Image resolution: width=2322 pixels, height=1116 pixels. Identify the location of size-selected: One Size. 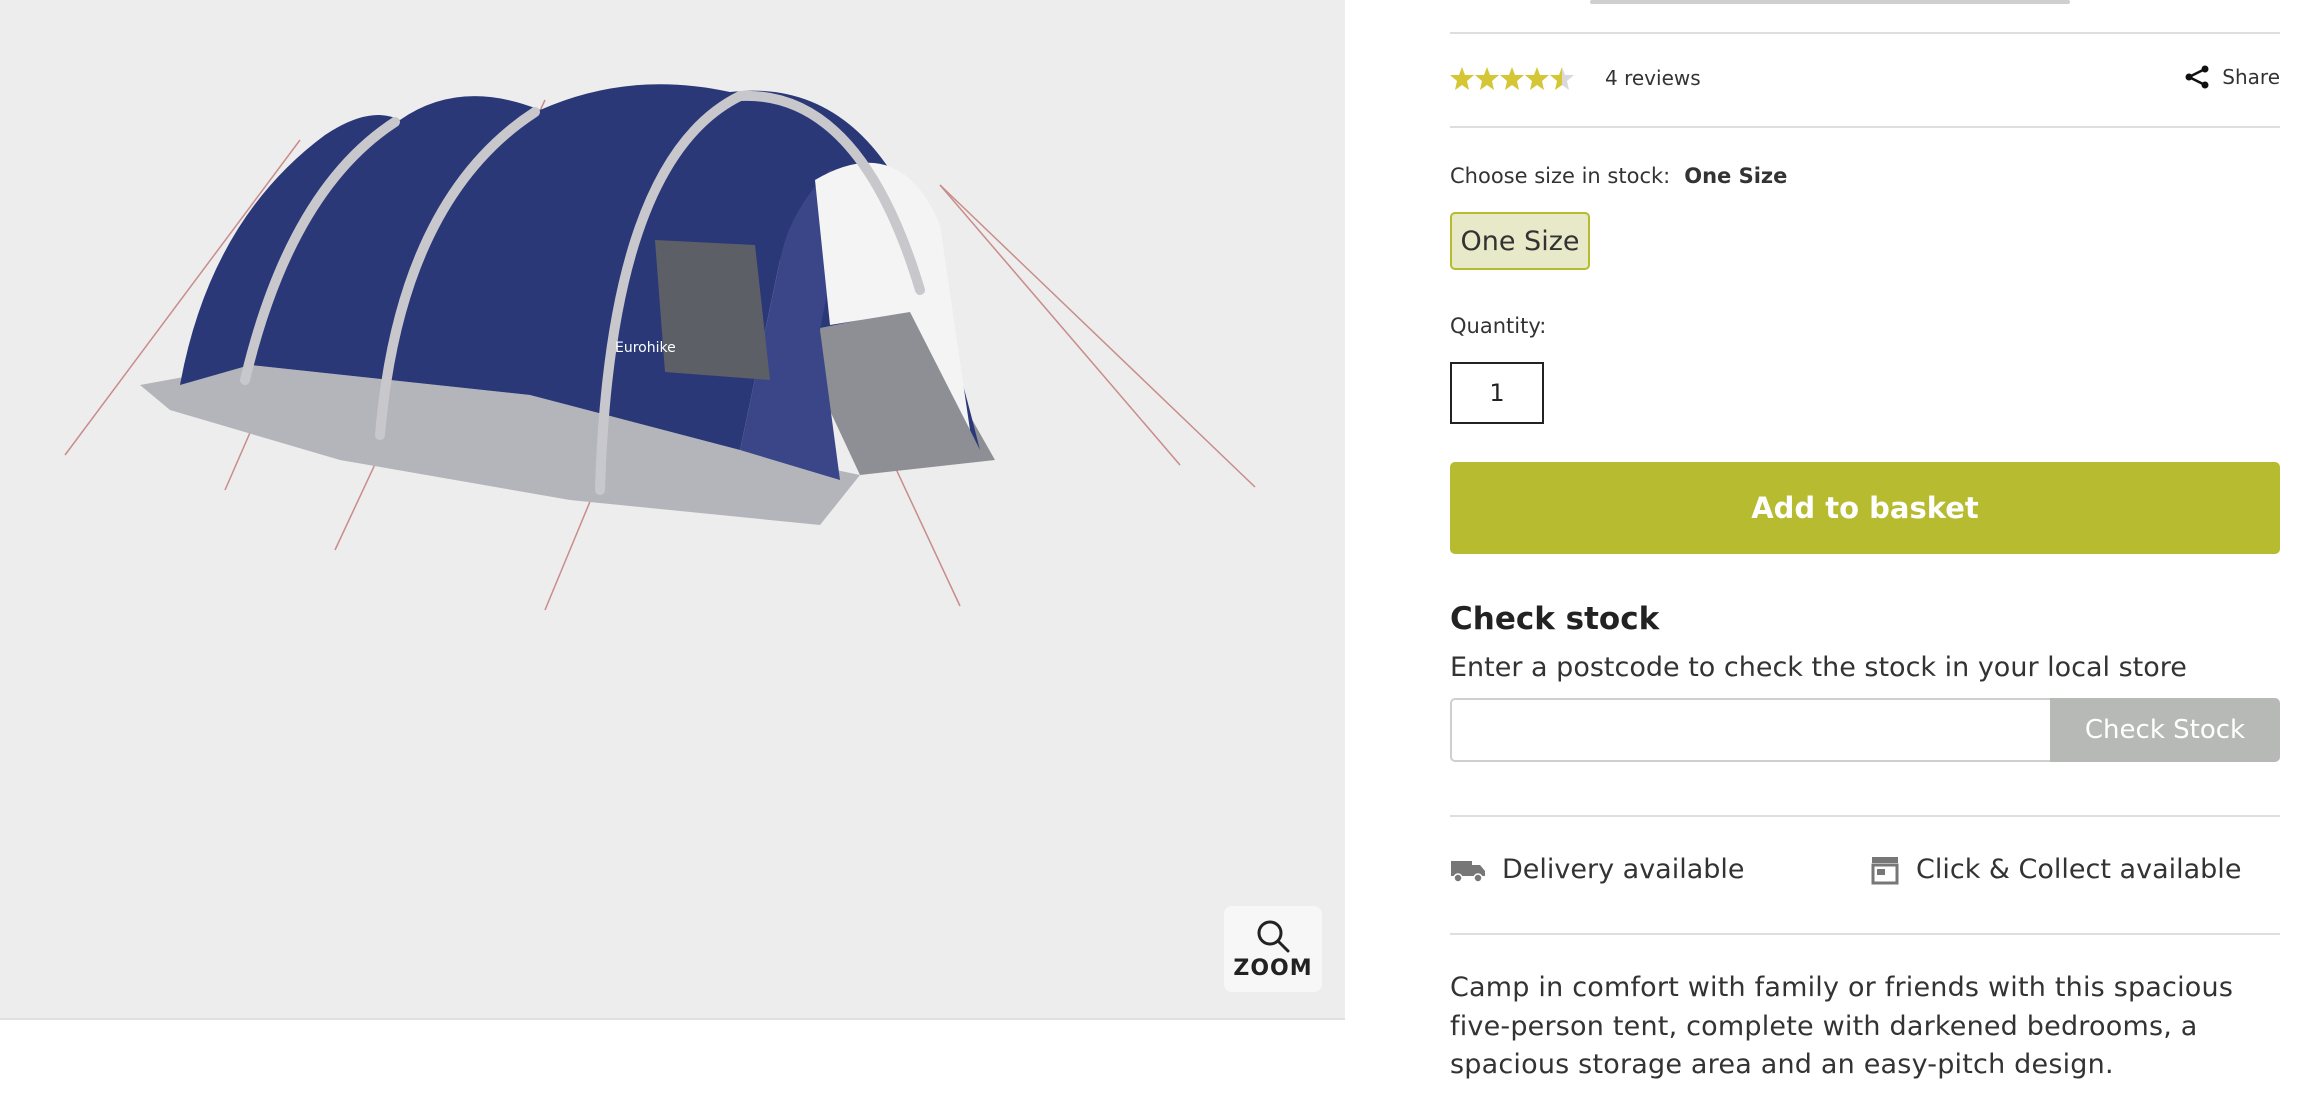
(1736, 176).